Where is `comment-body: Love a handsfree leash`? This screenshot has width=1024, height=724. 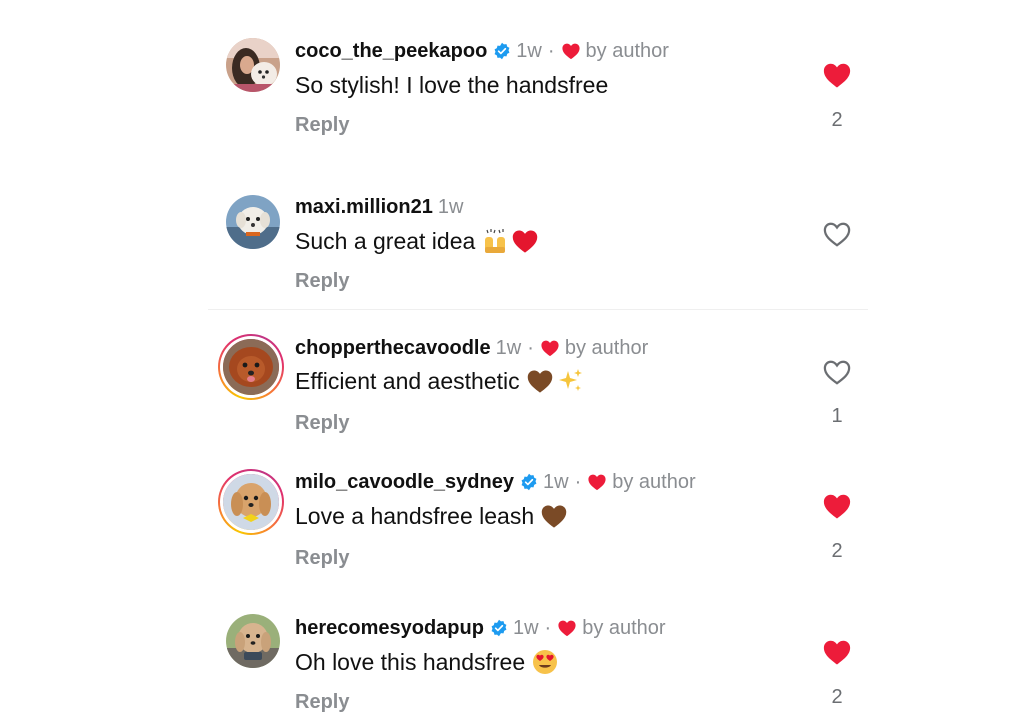
comment-body: Love a handsfree leash is located at coordinates (415, 515).